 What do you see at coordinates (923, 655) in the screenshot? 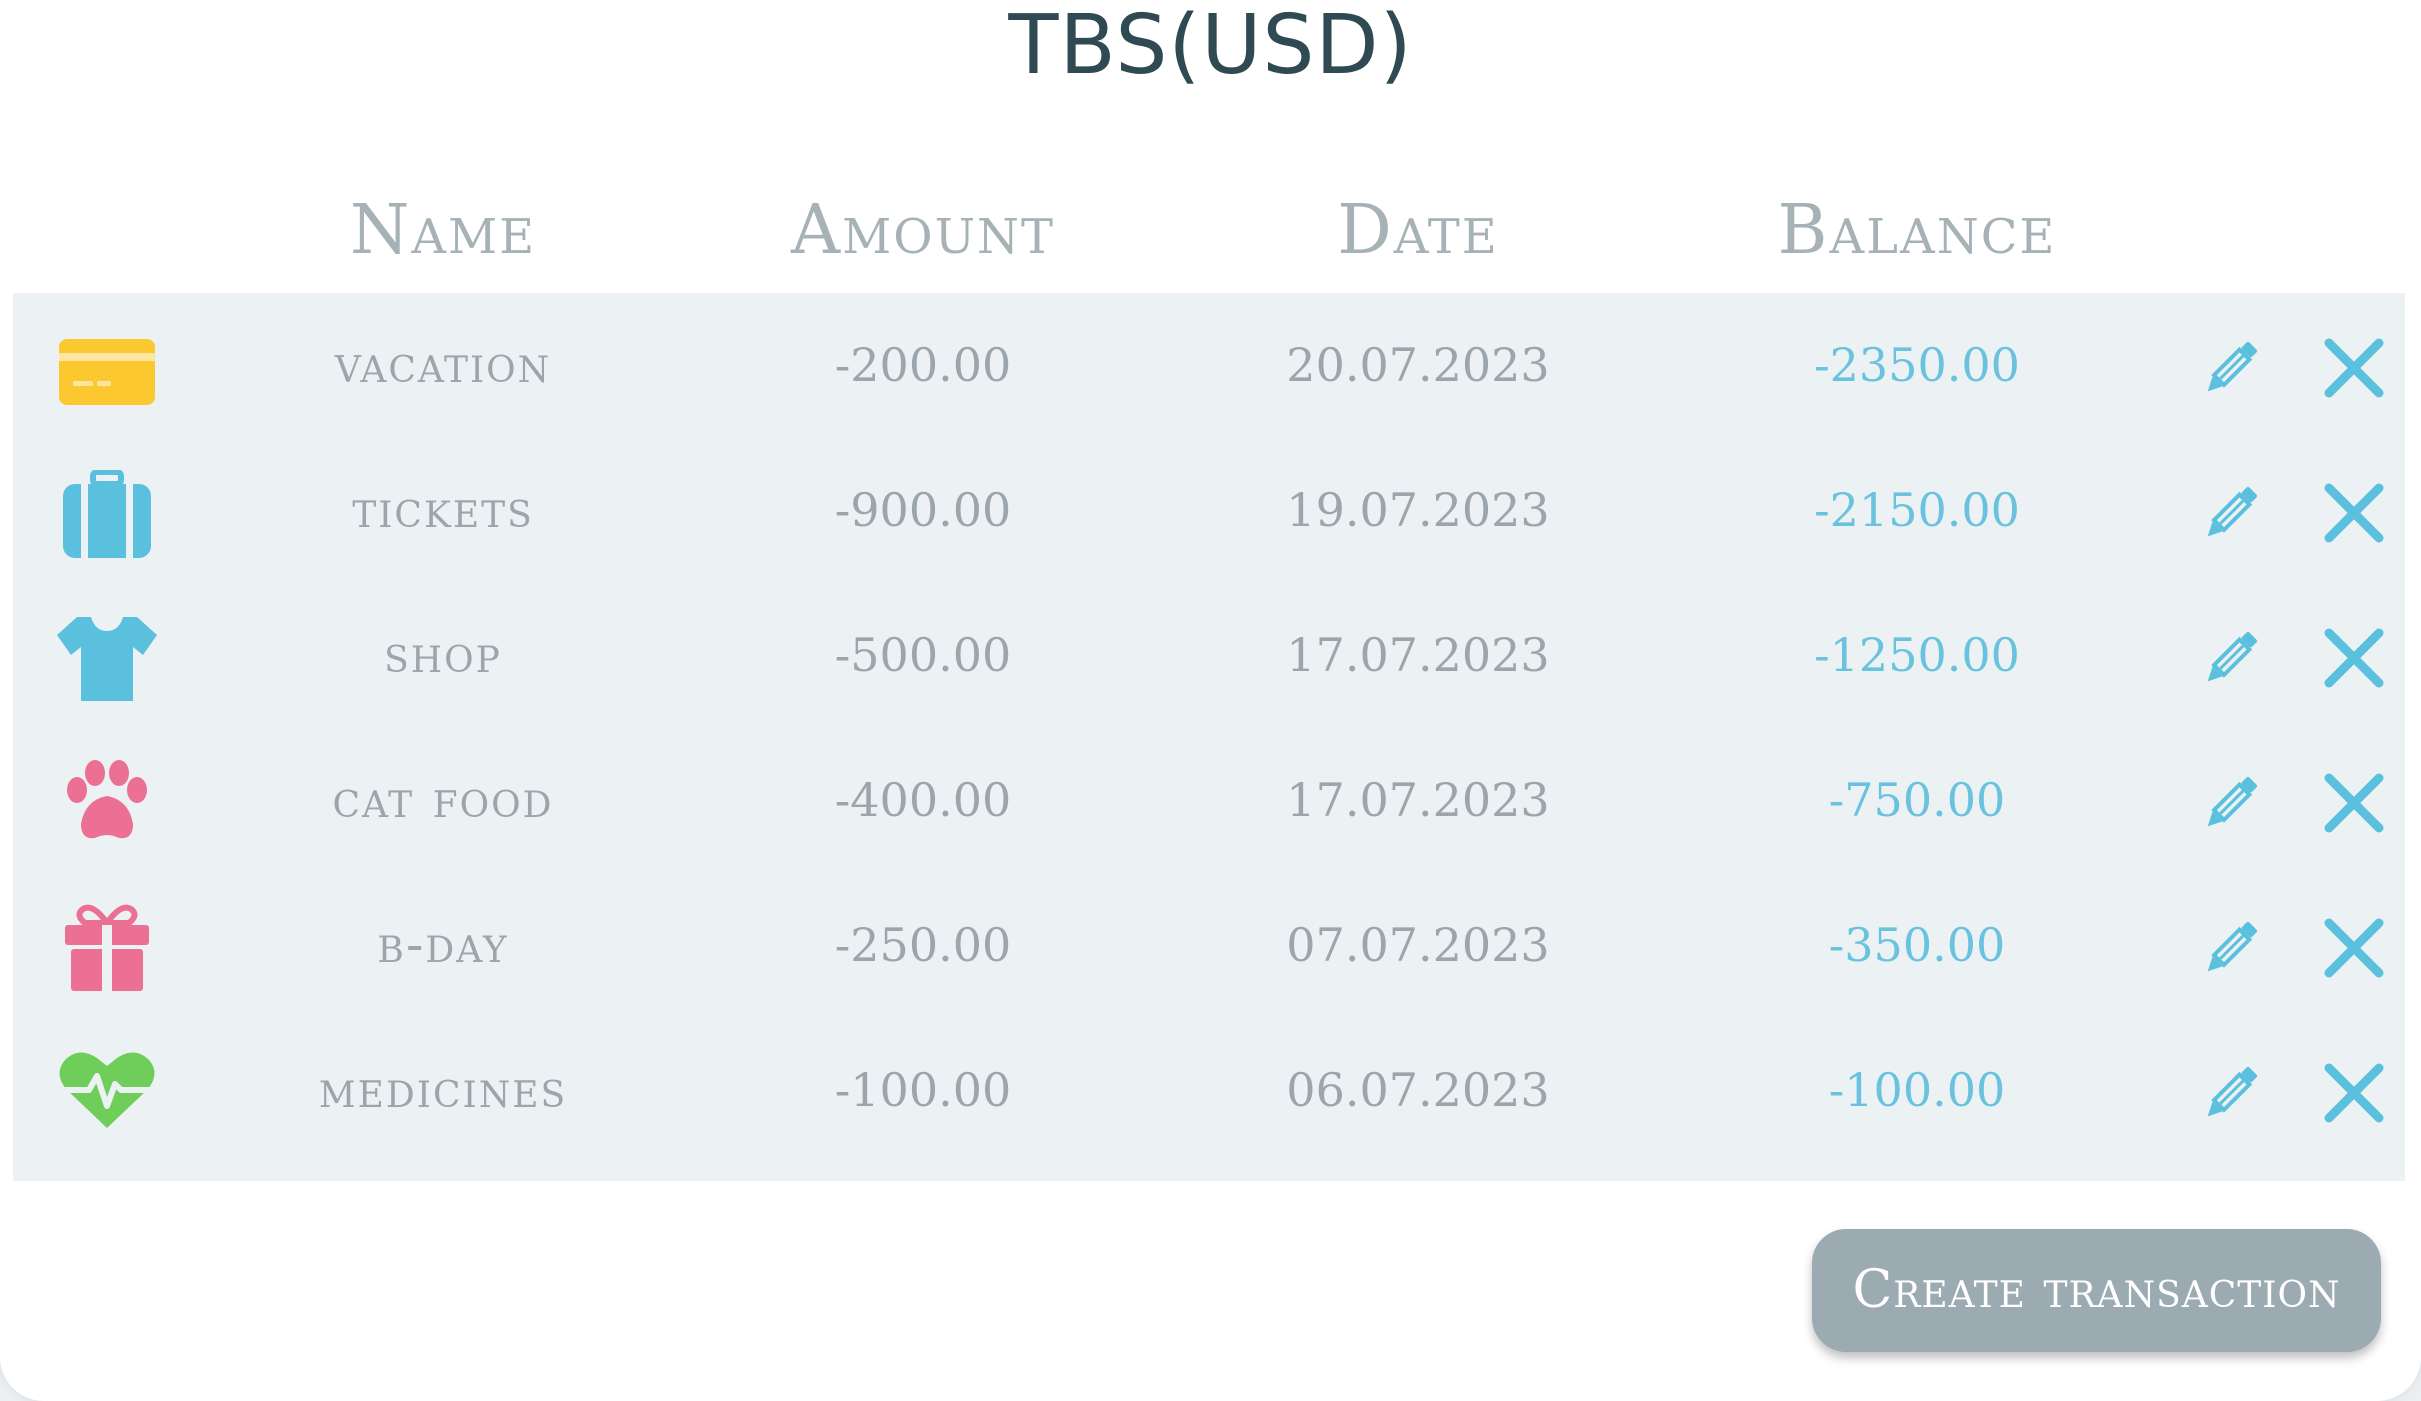
I see `transaction-amount: -500.00` at bounding box center [923, 655].